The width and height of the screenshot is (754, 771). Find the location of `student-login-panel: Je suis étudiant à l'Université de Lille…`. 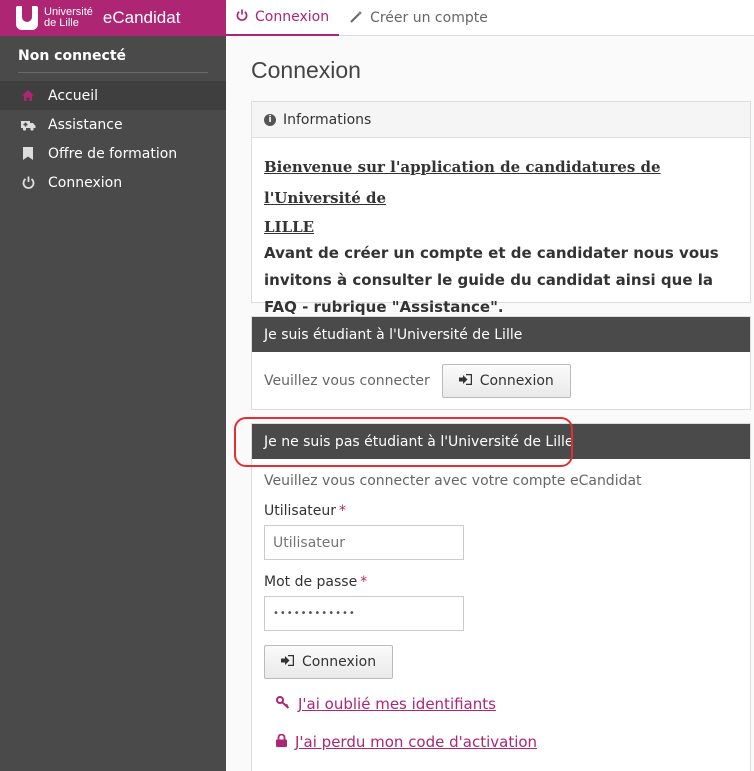

student-login-panel: Je suis étudiant à l'Université de Lille… is located at coordinates (501, 363).